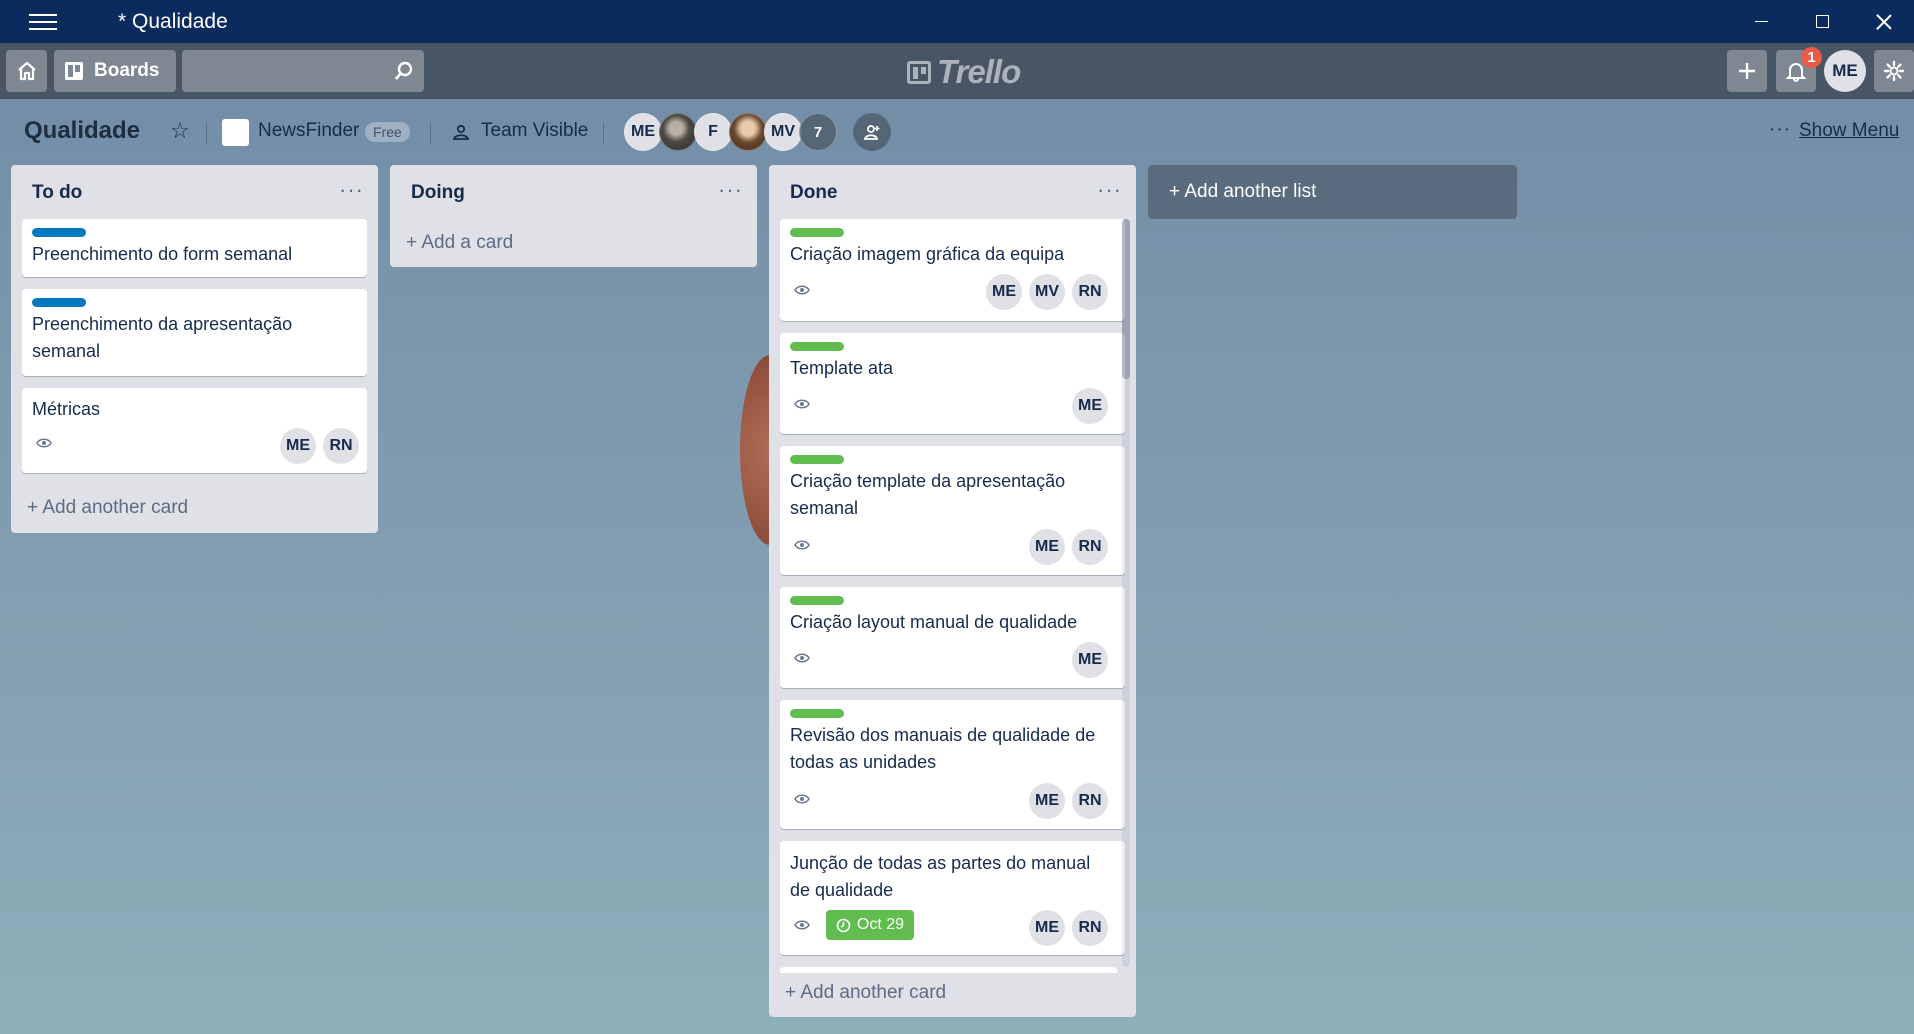 This screenshot has height=1034, width=1914. I want to click on card-title: Preenchimento do form semanal, so click(162, 254).